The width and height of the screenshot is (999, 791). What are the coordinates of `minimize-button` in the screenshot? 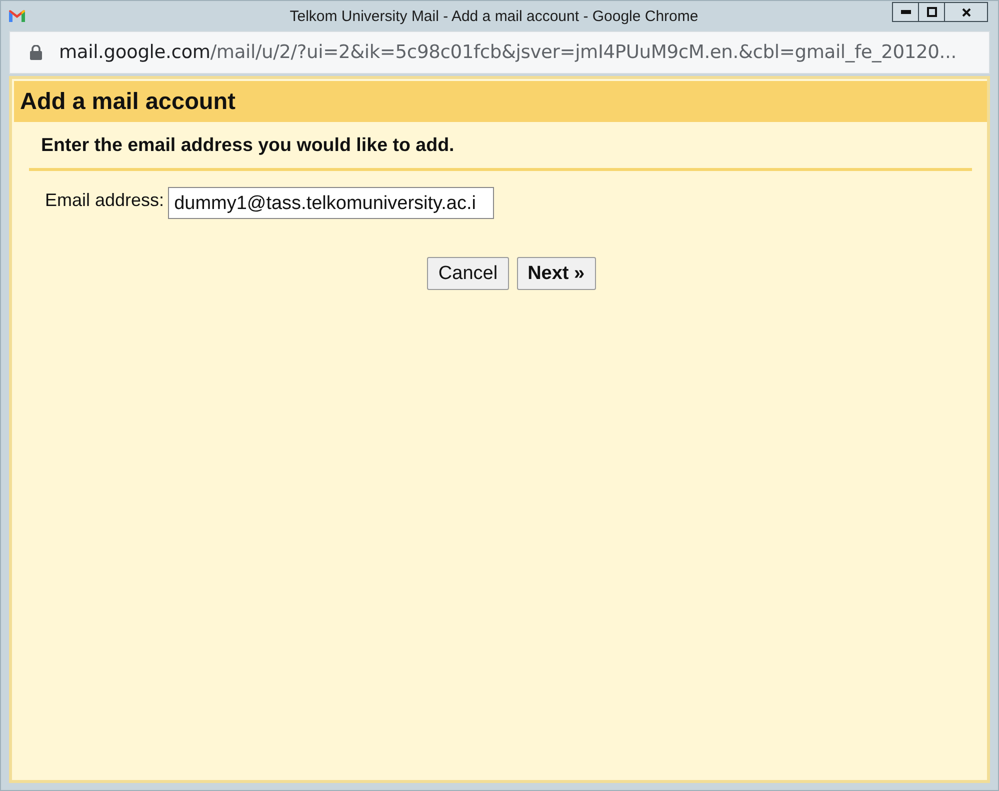 It's located at (905, 12).